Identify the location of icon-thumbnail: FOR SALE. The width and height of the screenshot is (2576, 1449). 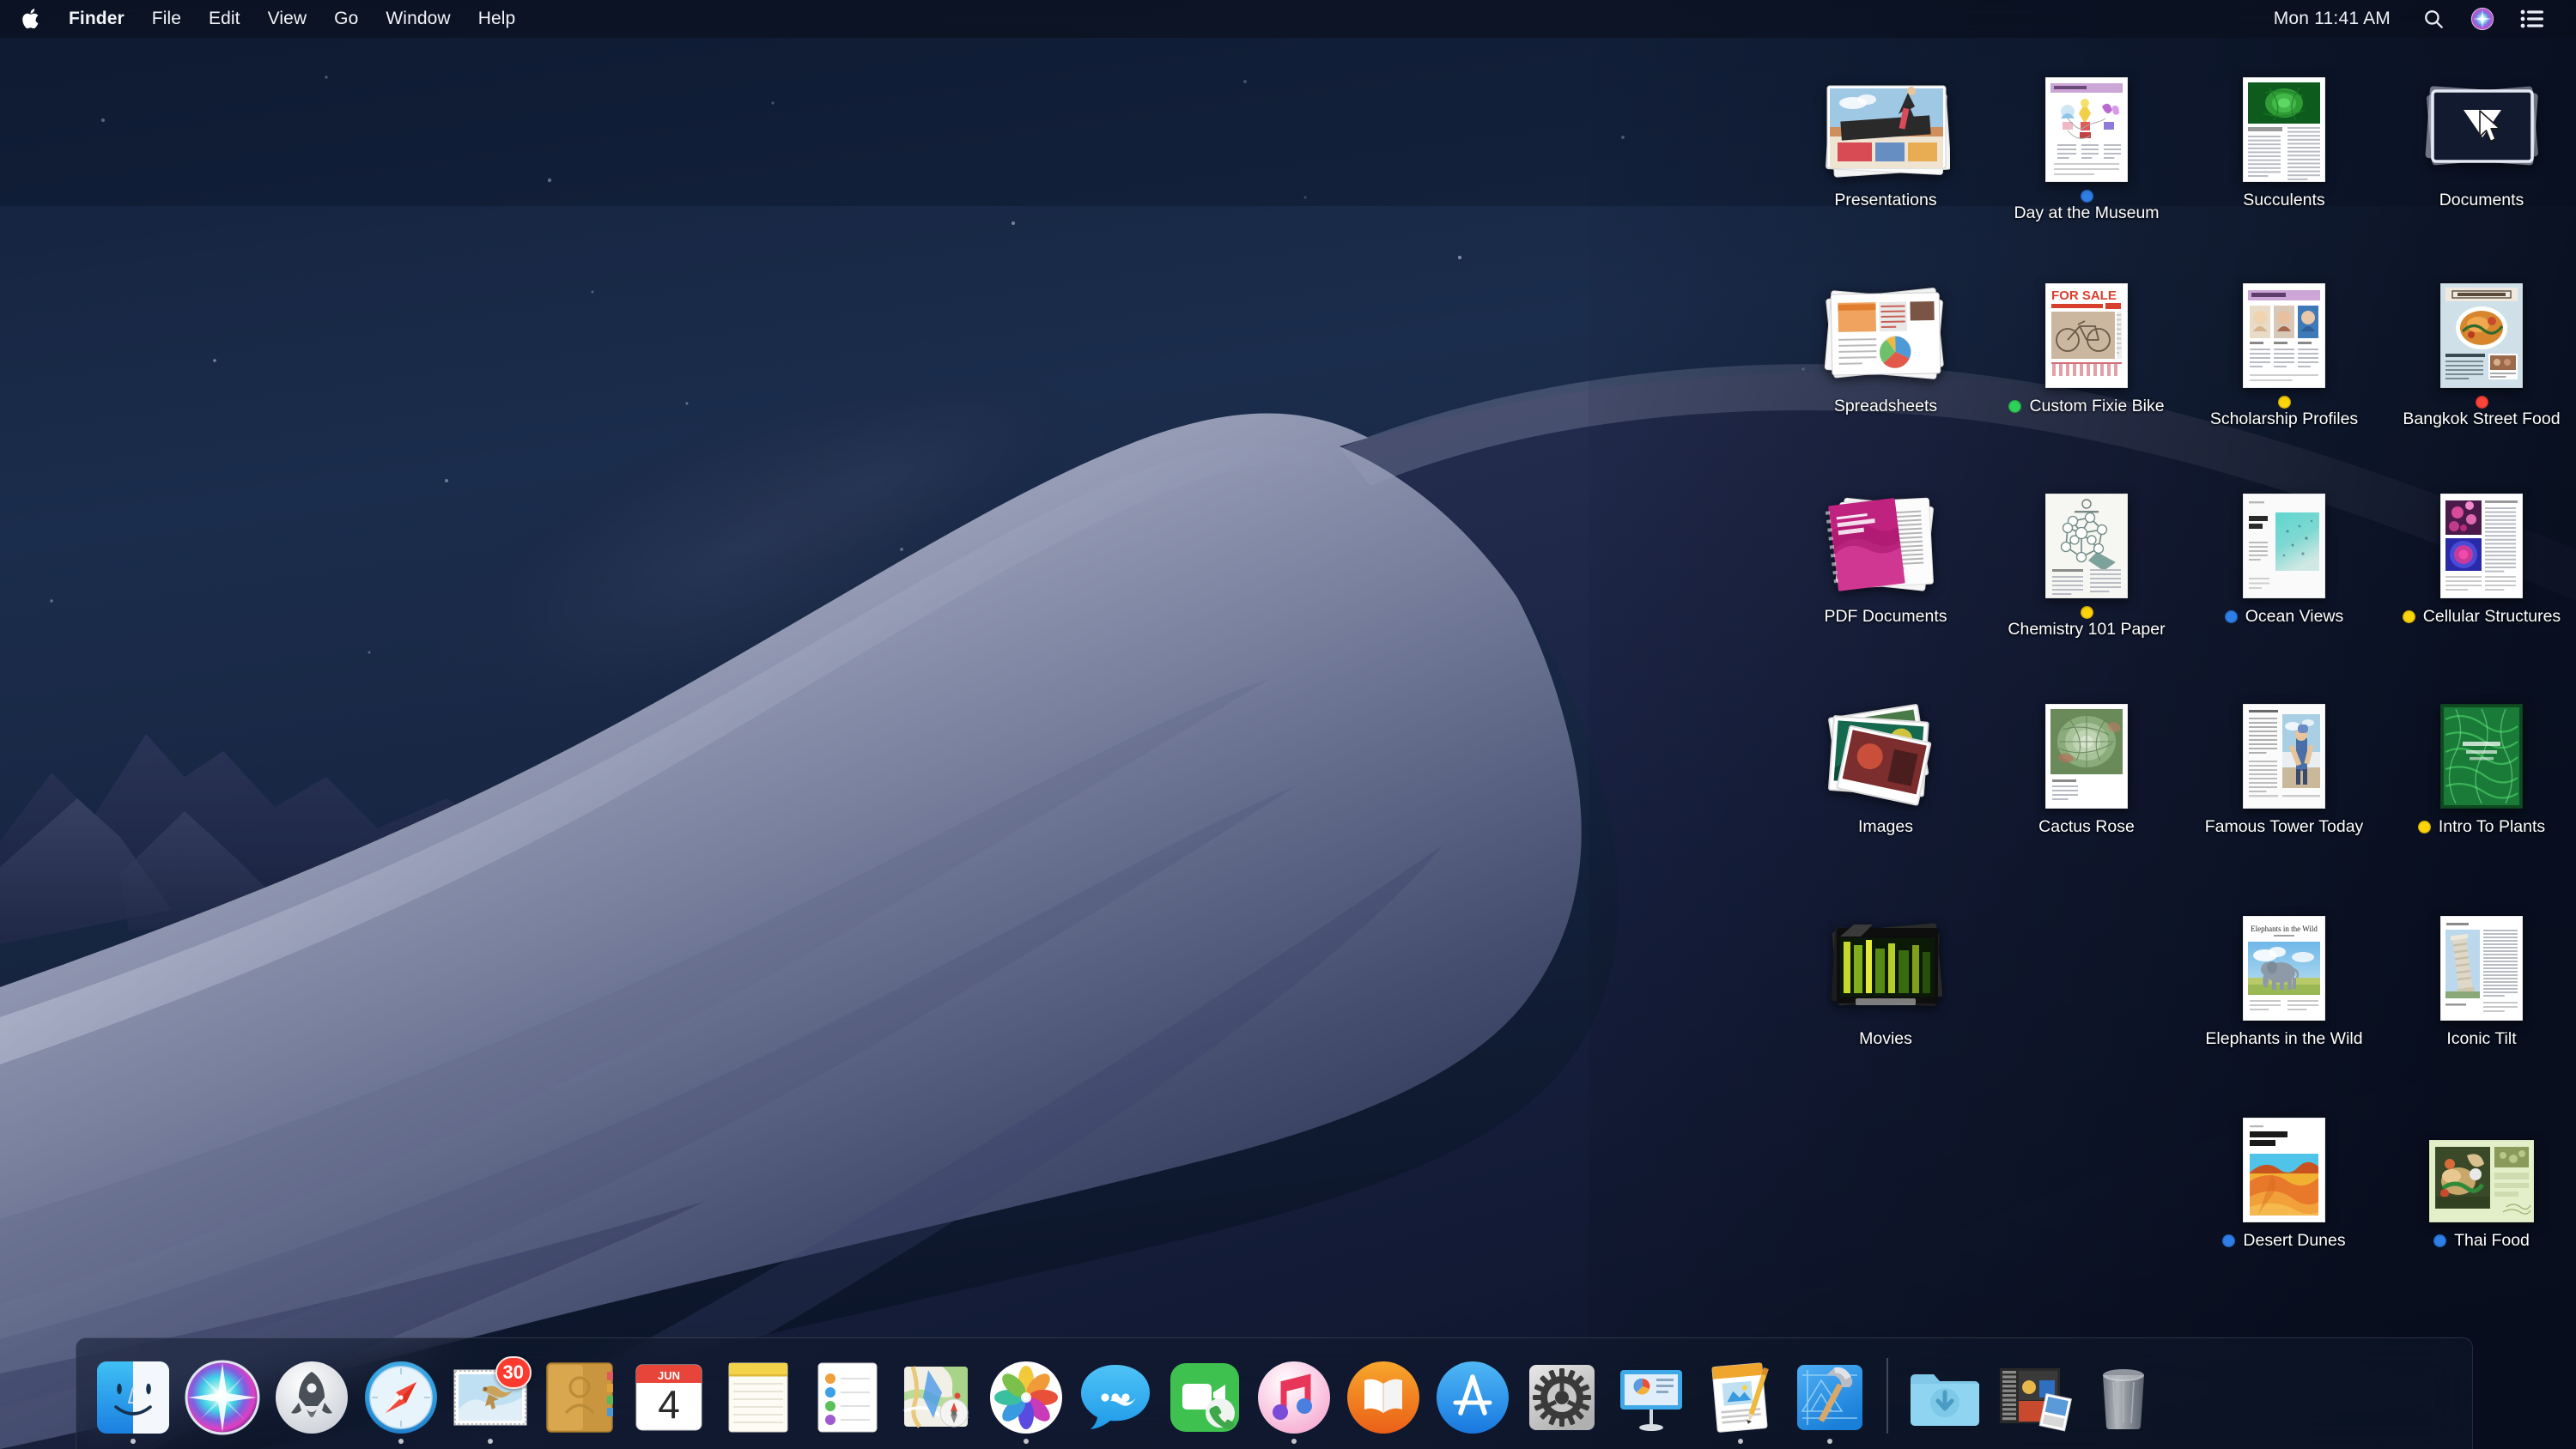
(2086, 323).